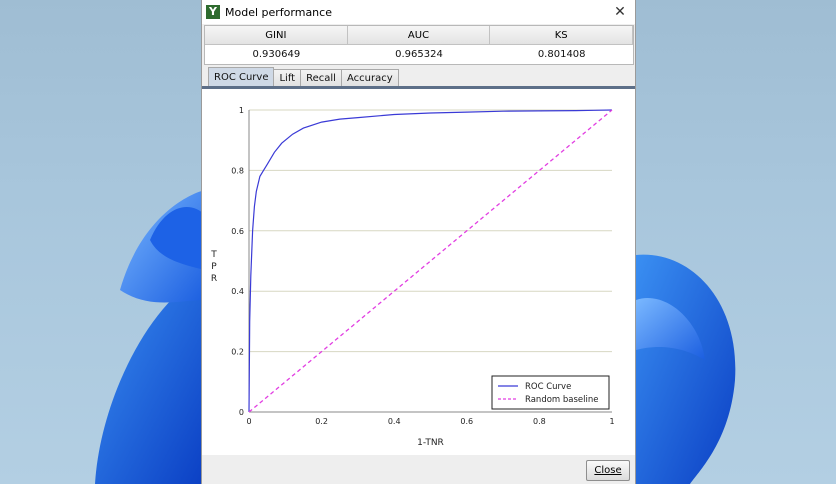 The height and width of the screenshot is (484, 836). Describe the element at coordinates (213, 267) in the screenshot. I see `y-axis-label: TPR` at that location.